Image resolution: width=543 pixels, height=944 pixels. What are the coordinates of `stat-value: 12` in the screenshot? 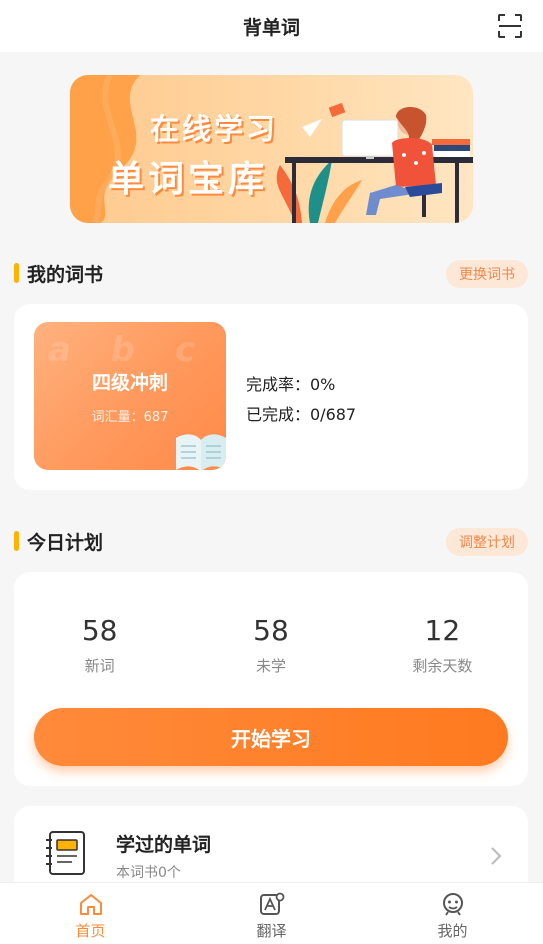 It's located at (442, 630).